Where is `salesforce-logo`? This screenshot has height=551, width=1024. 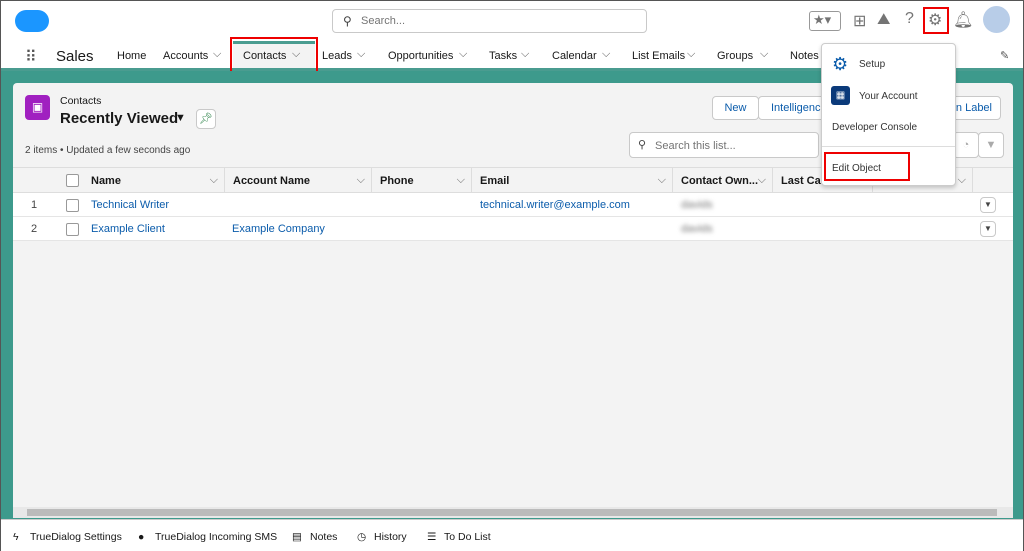 salesforce-logo is located at coordinates (32, 21).